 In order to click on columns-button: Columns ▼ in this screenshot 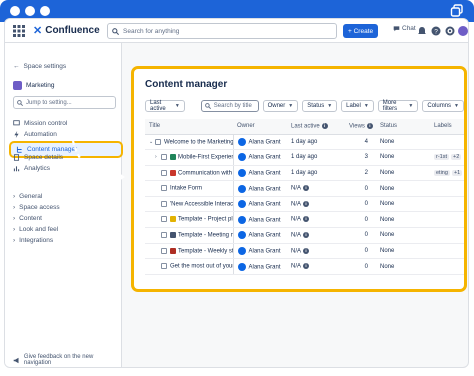, I will do `click(443, 106)`.